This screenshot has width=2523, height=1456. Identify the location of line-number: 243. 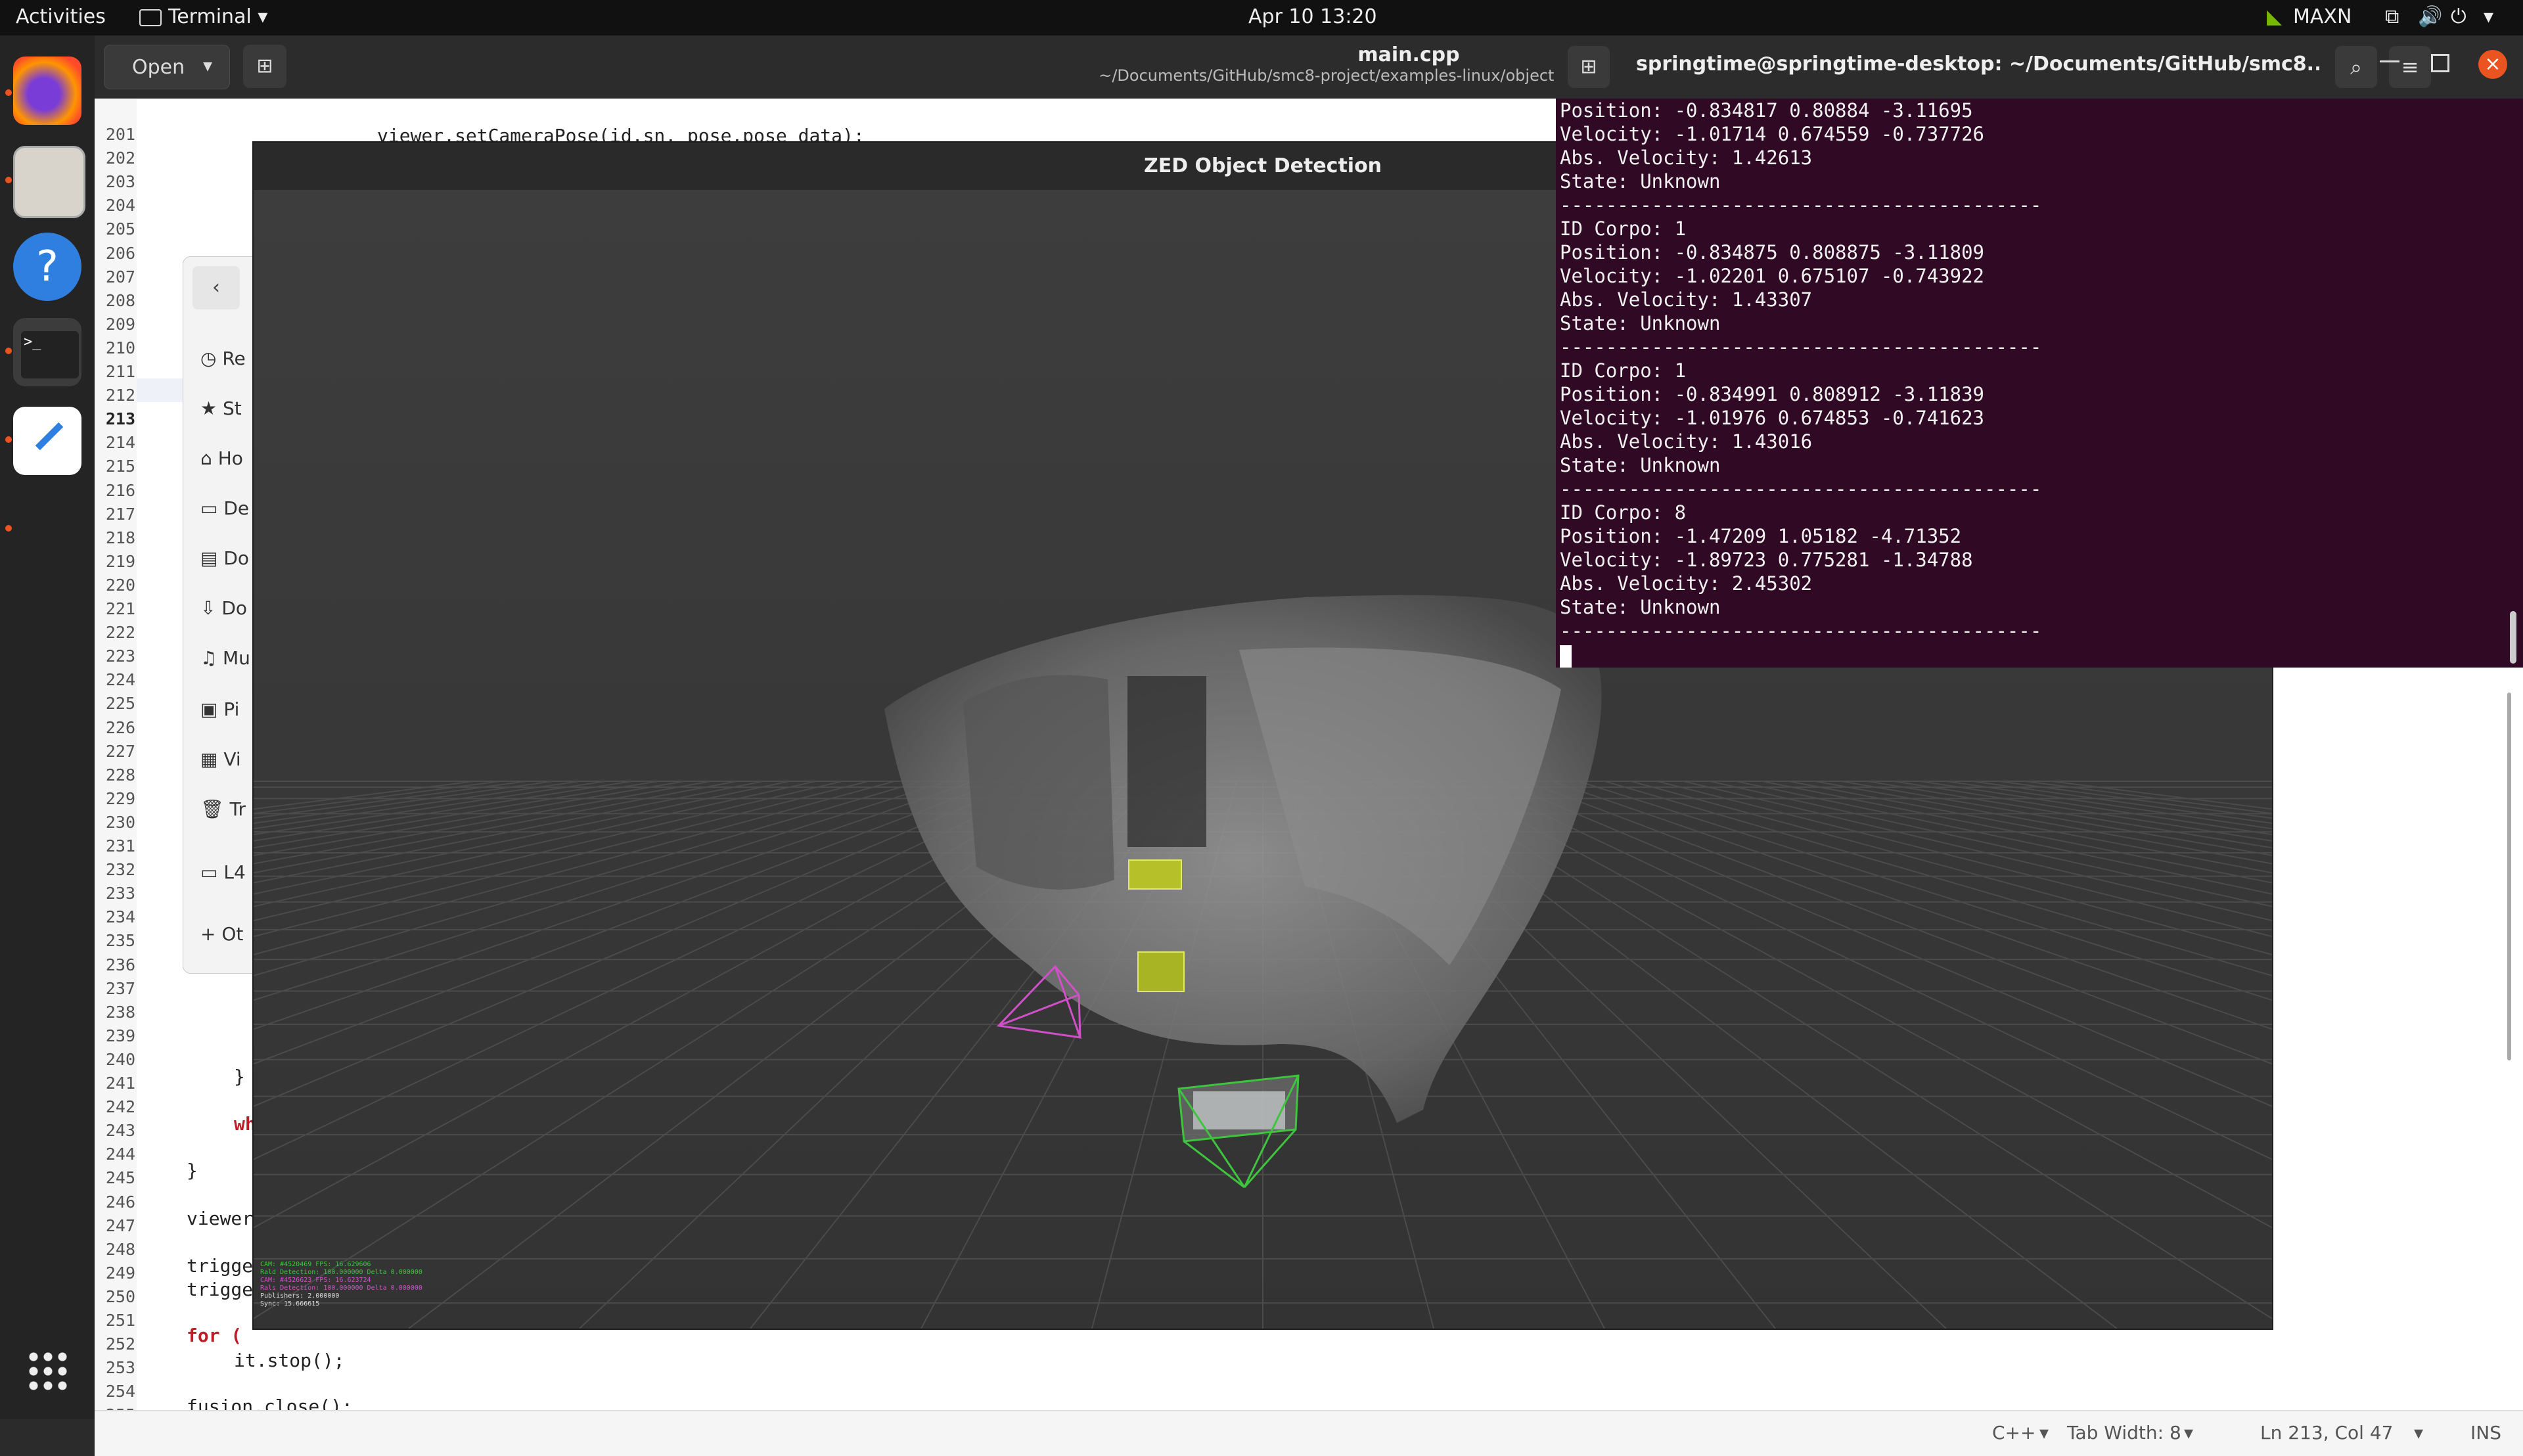
(120, 1131).